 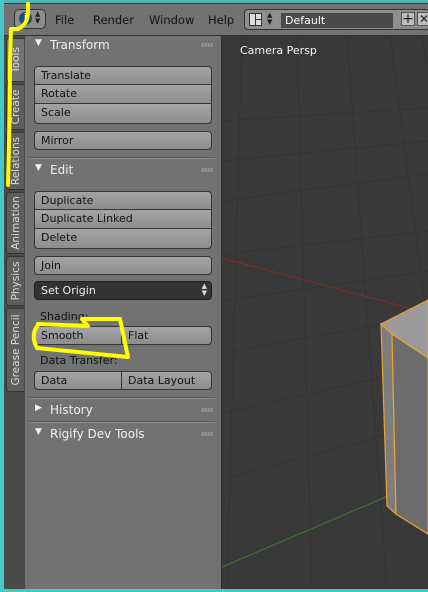 I want to click on x-axis-line, so click(x=325, y=285).